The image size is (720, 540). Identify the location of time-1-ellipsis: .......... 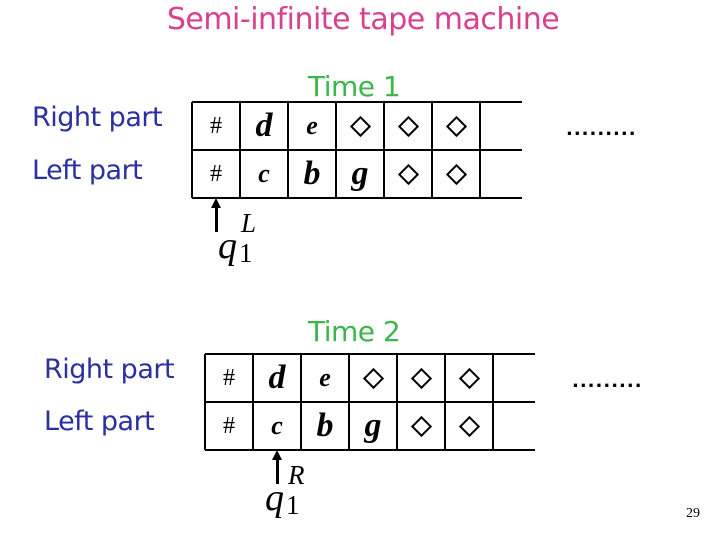
(601, 129).